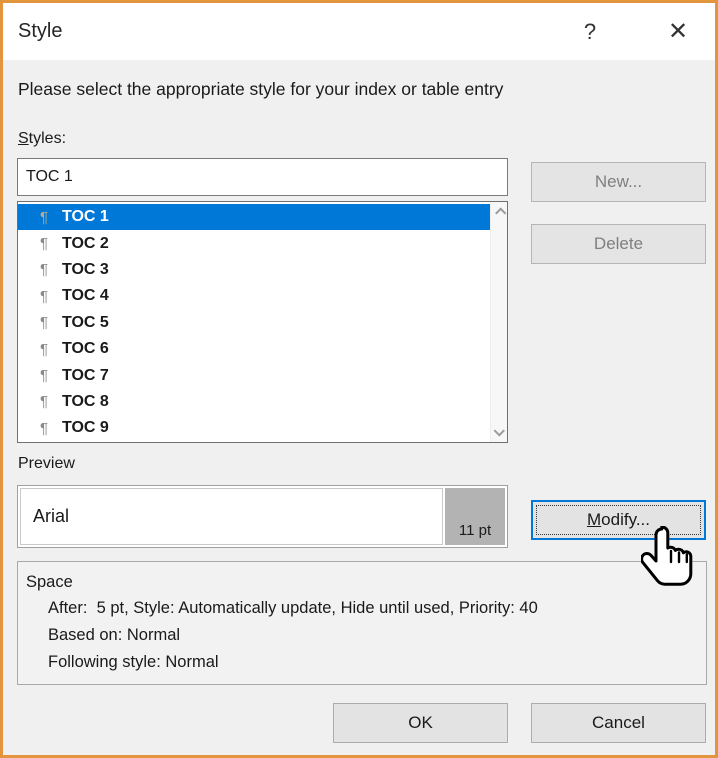 The height and width of the screenshot is (758, 718). Describe the element at coordinates (85, 428) in the screenshot. I see `list-item-label: TOC 9` at that location.